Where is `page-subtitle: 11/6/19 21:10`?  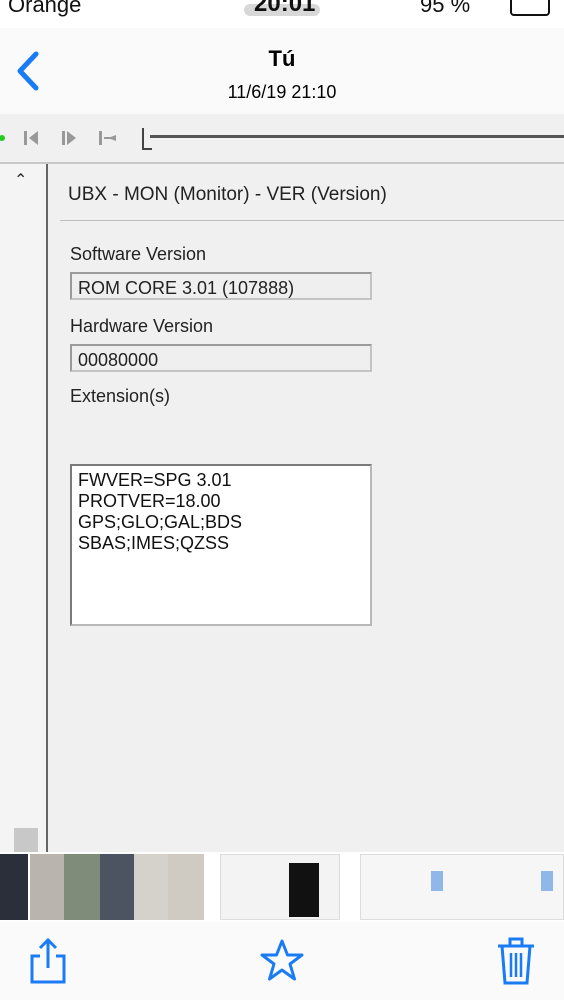 page-subtitle: 11/6/19 21:10 is located at coordinates (282, 92).